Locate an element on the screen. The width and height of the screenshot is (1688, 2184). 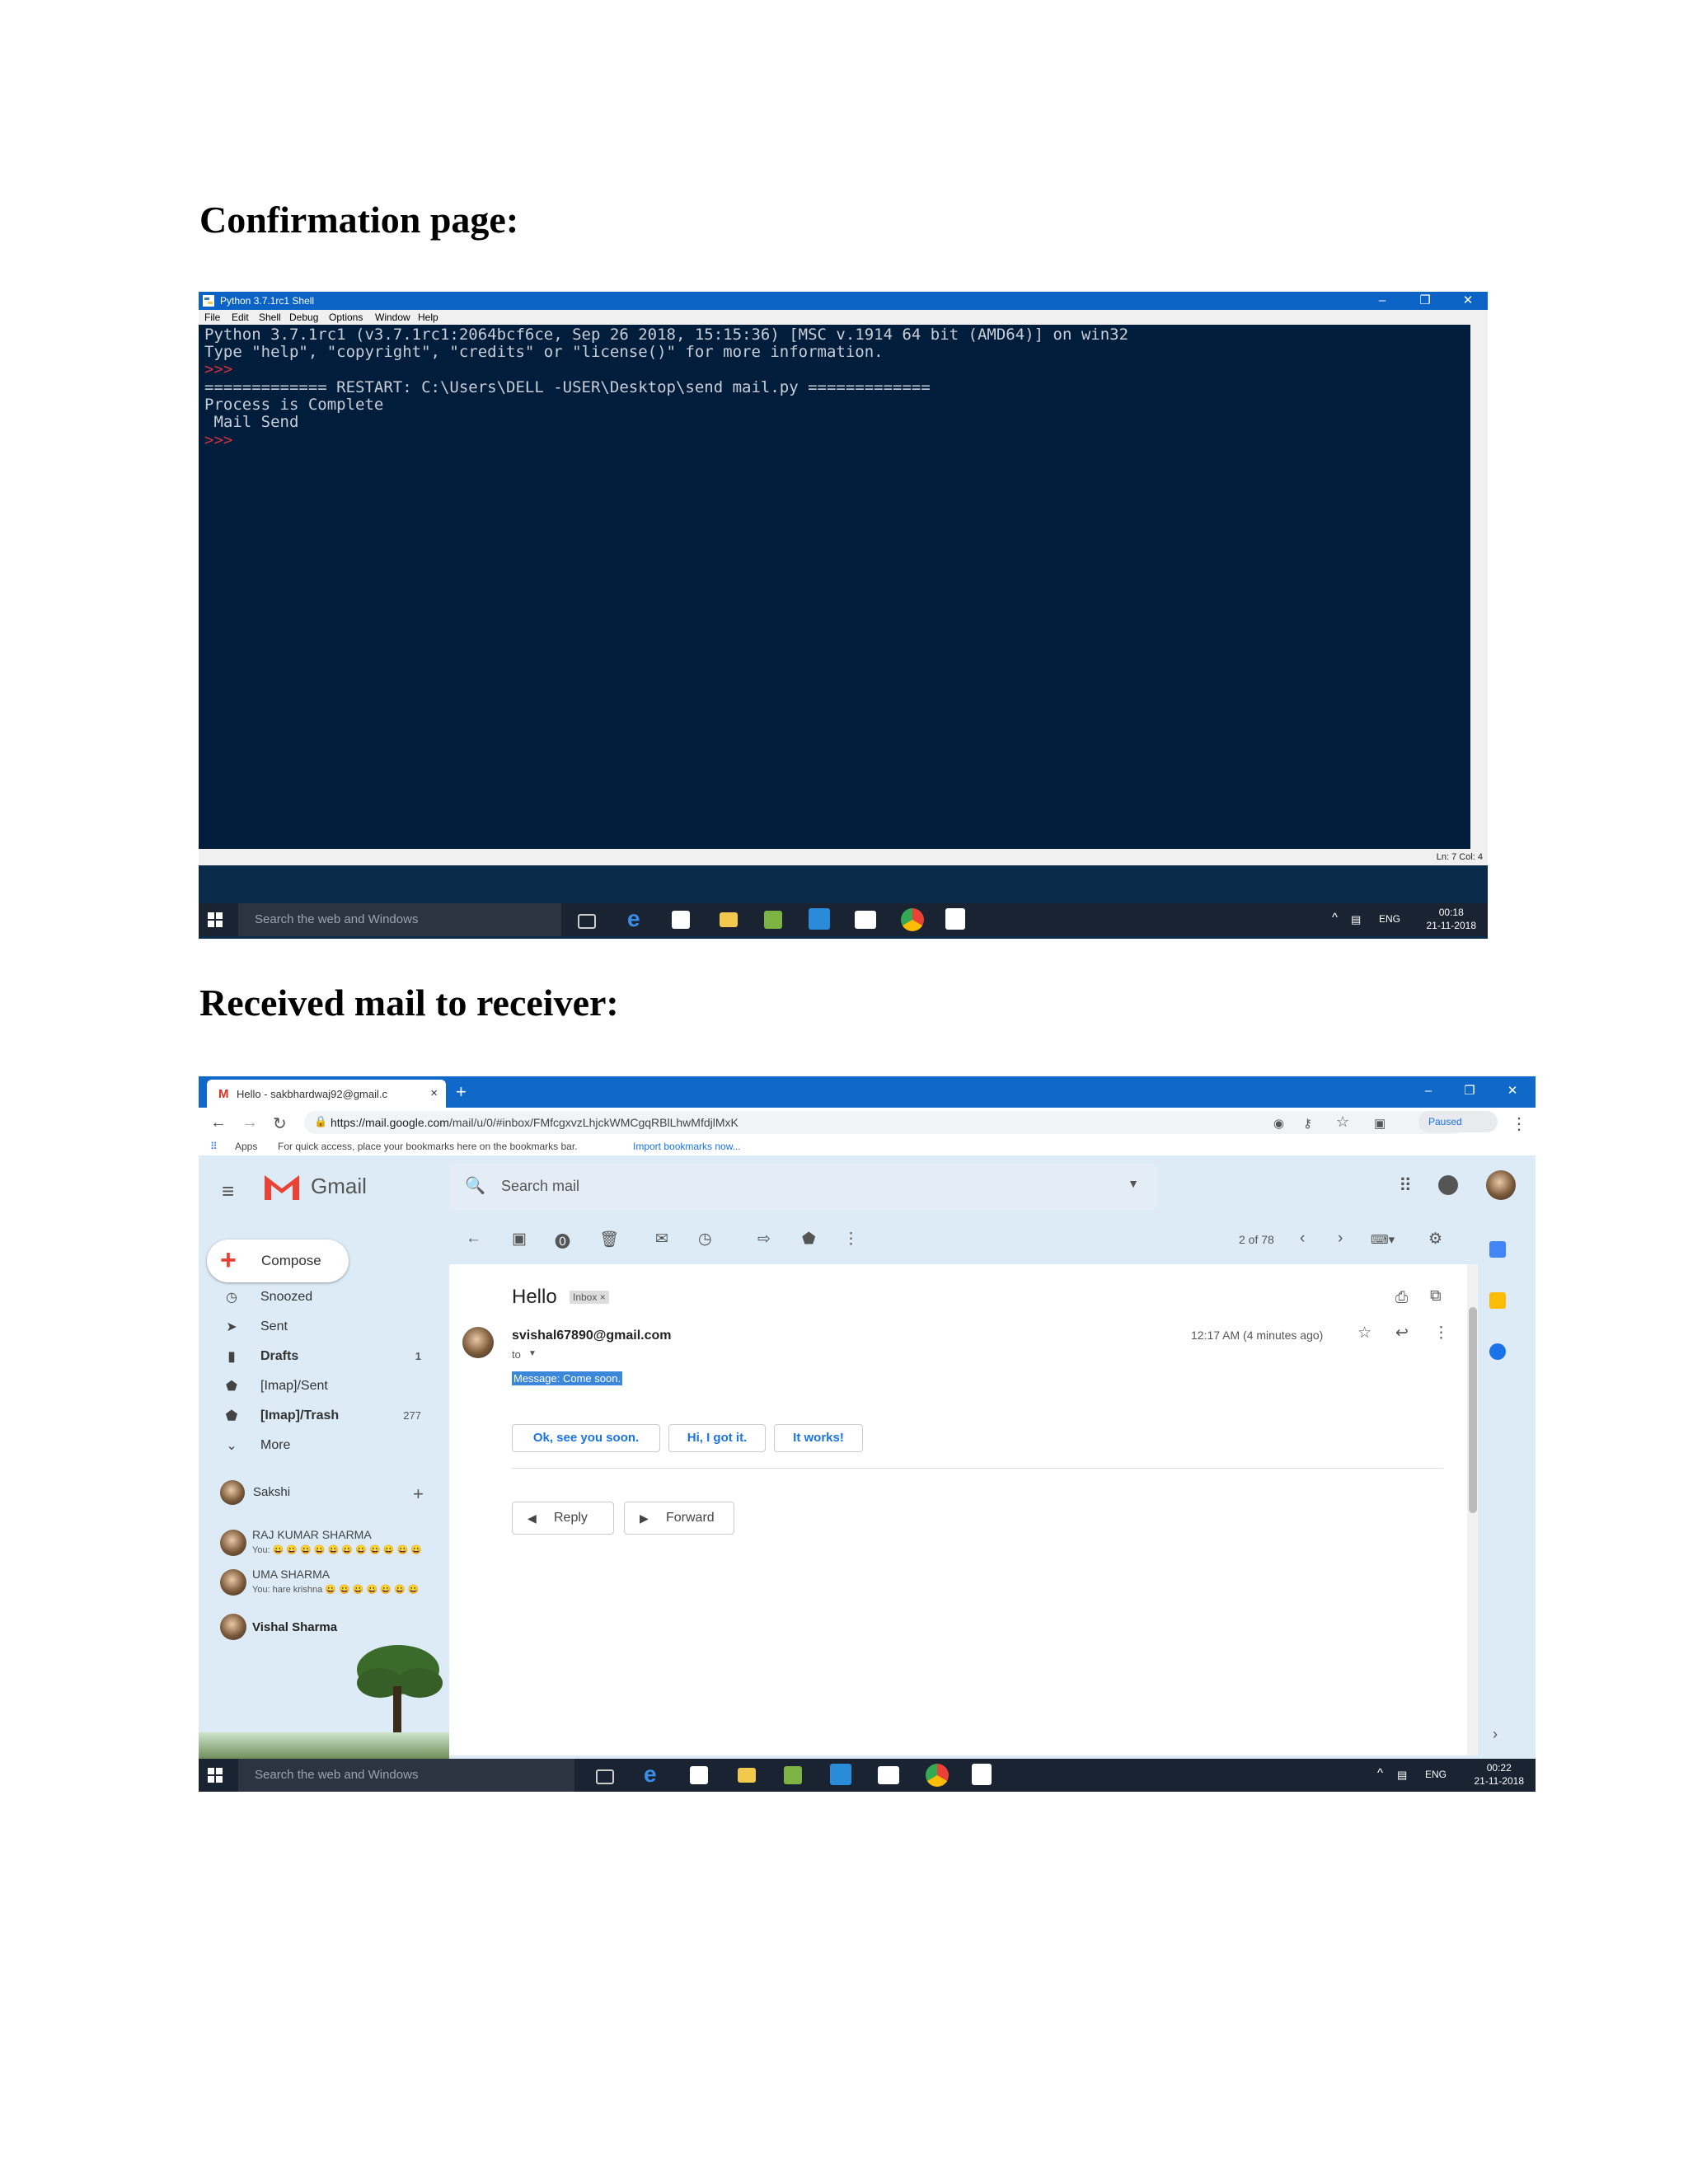
sidebar-item-more: ⌄ More is located at coordinates (322, 1445).